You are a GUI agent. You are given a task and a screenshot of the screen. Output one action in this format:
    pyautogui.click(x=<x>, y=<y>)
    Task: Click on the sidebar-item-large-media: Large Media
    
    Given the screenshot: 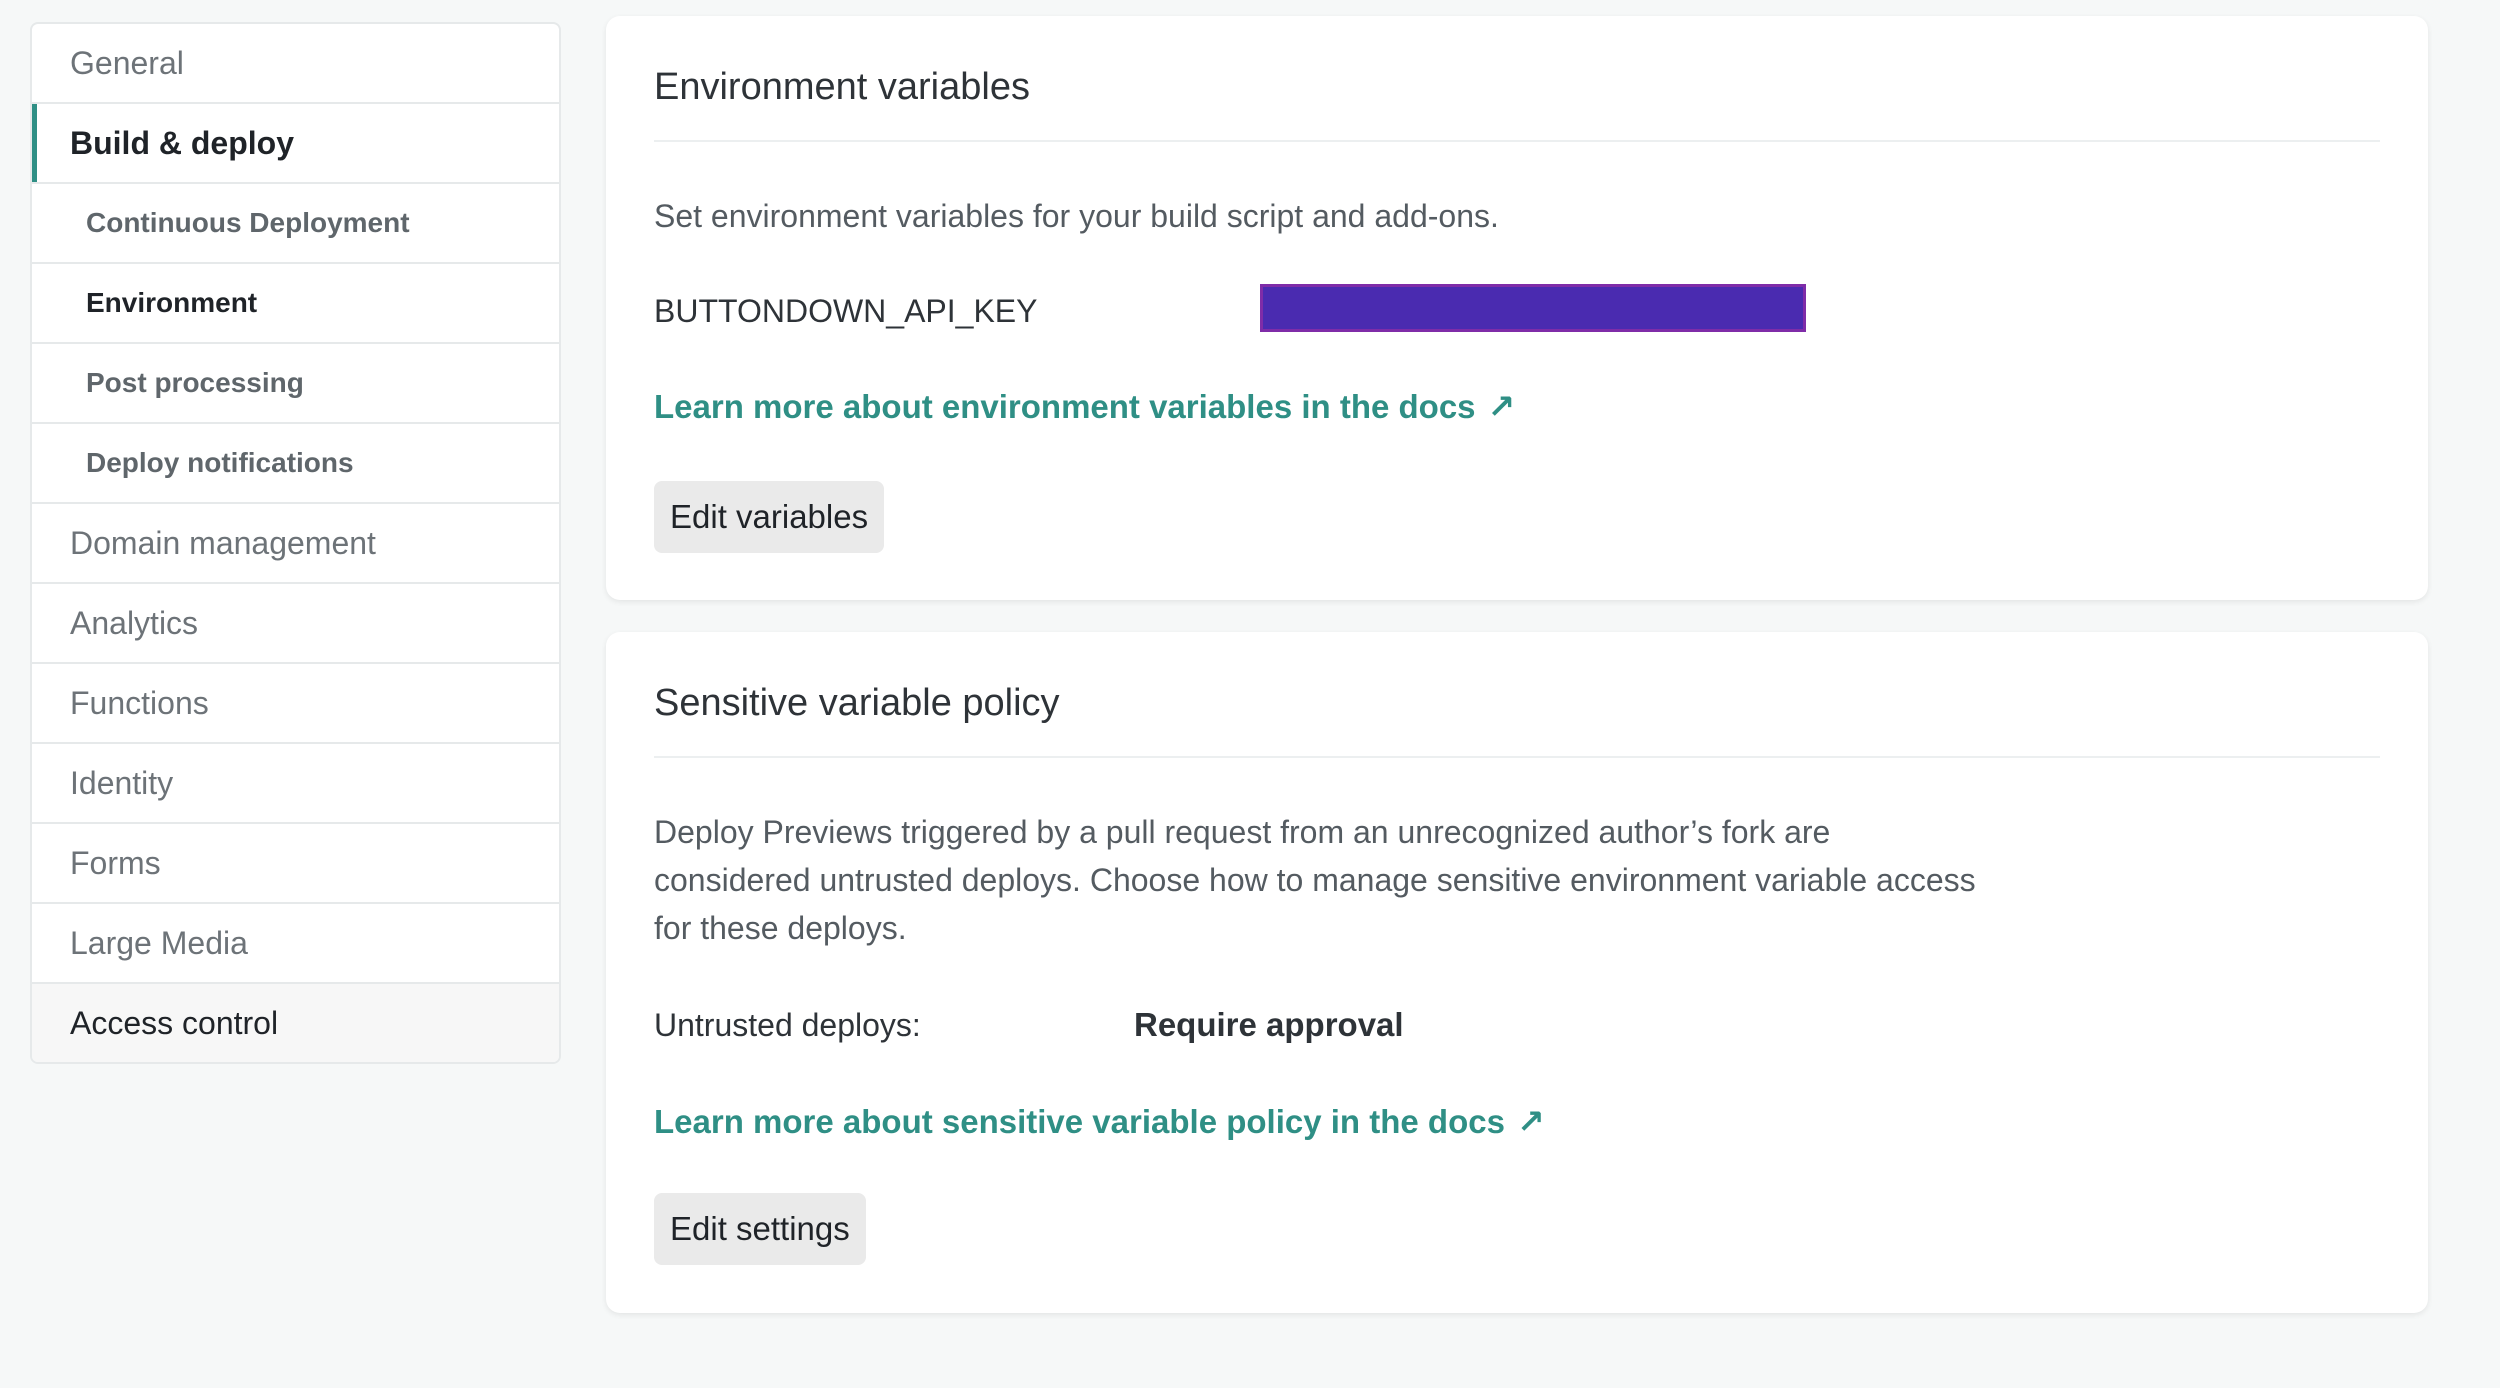 What is the action you would take?
    pyautogui.click(x=295, y=944)
    